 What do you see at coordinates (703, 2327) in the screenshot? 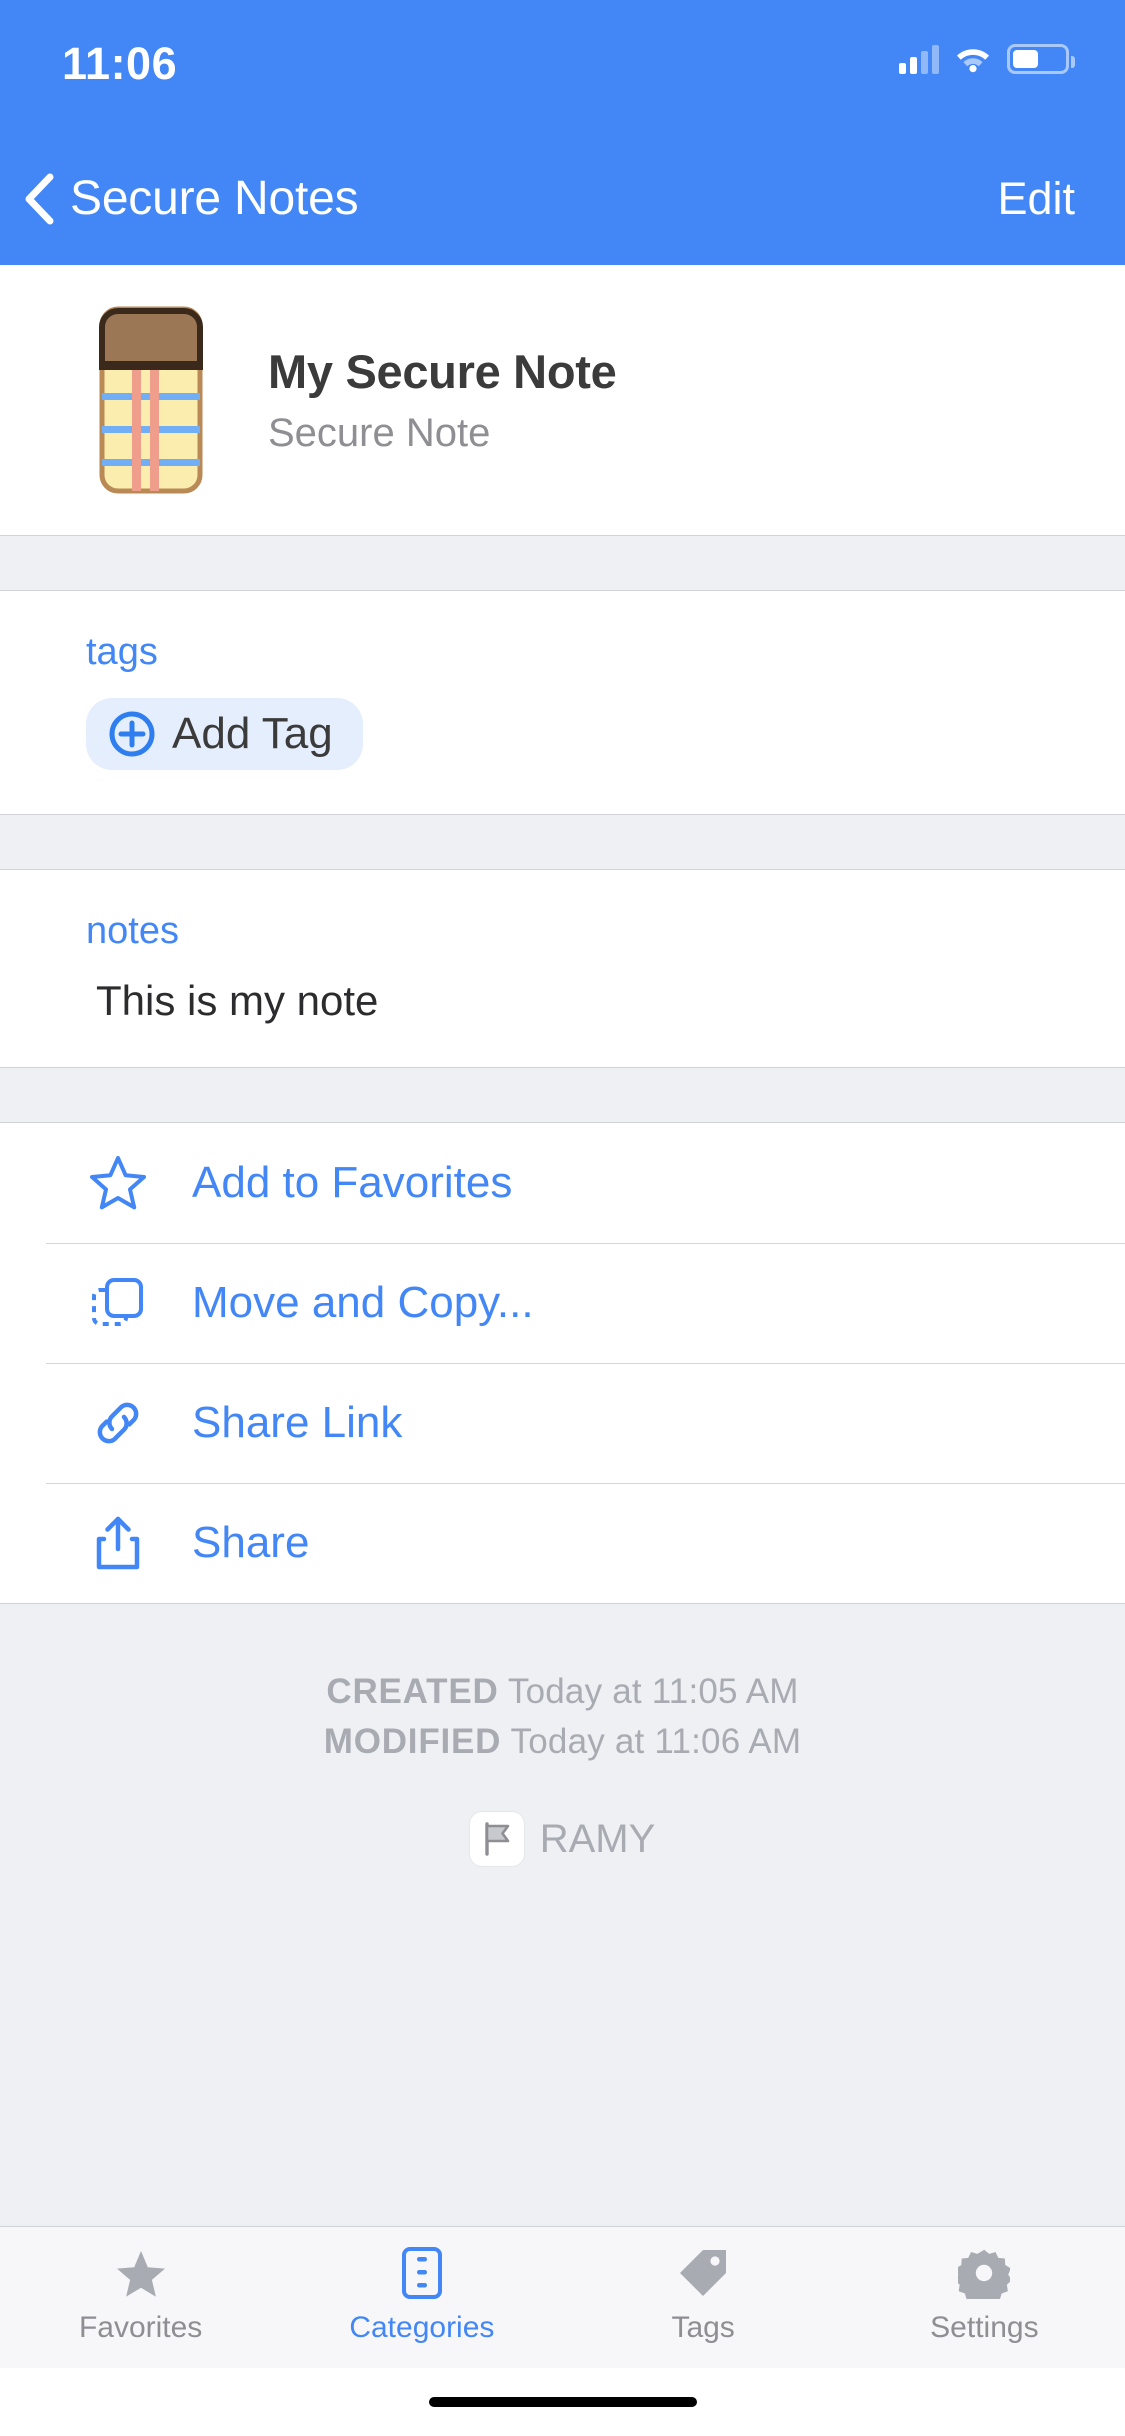
I see `tab-tags-label: Tags` at bounding box center [703, 2327].